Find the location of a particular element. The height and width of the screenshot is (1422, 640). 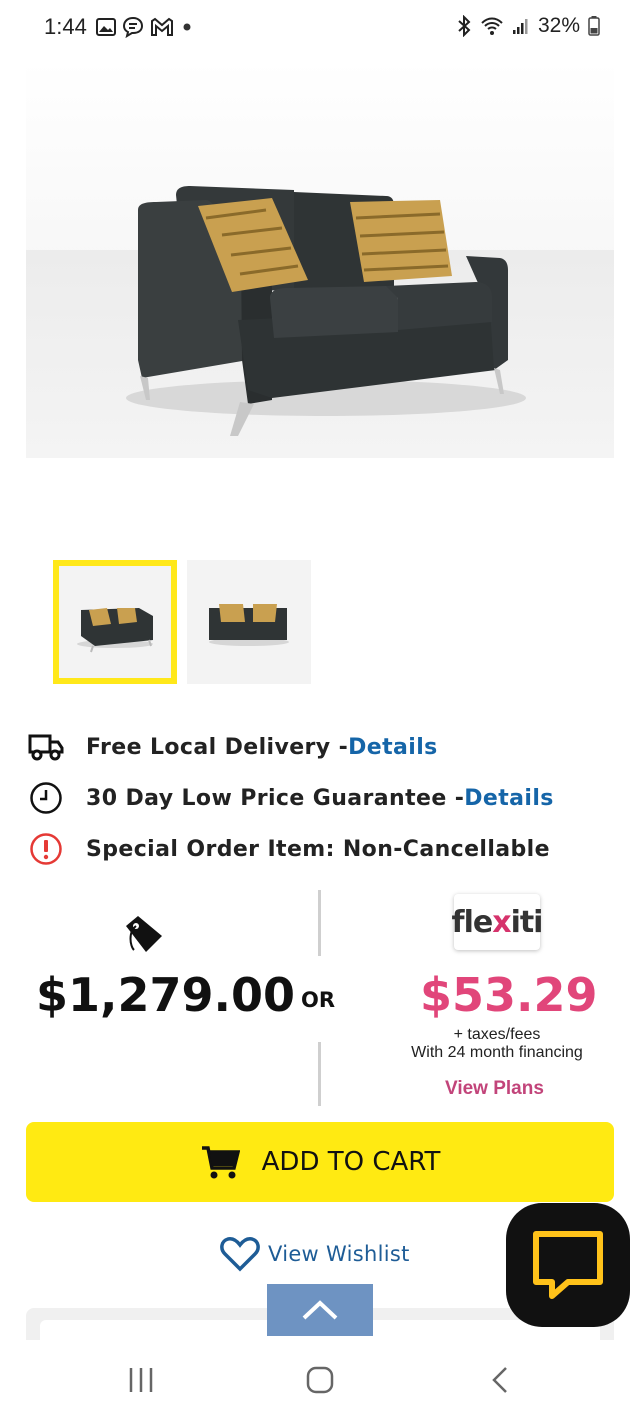

feature-price-guarantee: 30 Day Low Price Guarantee - Details is located at coordinates (291, 798).